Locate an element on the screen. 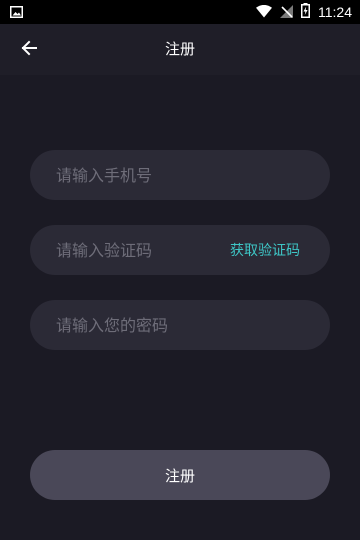  no-signal-icon is located at coordinates (286, 12).